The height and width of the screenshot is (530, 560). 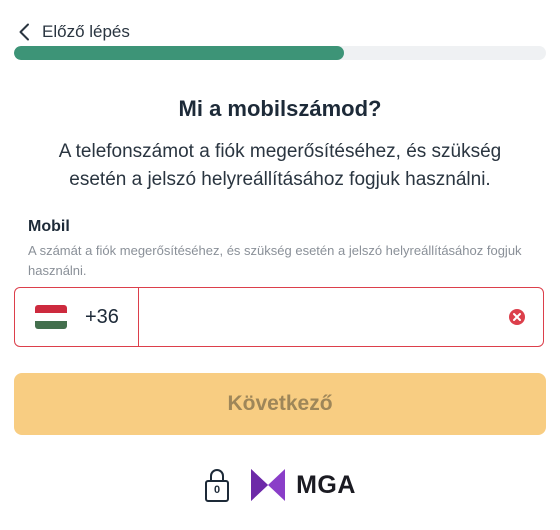 What do you see at coordinates (179, 53) in the screenshot?
I see `progress-fill` at bounding box center [179, 53].